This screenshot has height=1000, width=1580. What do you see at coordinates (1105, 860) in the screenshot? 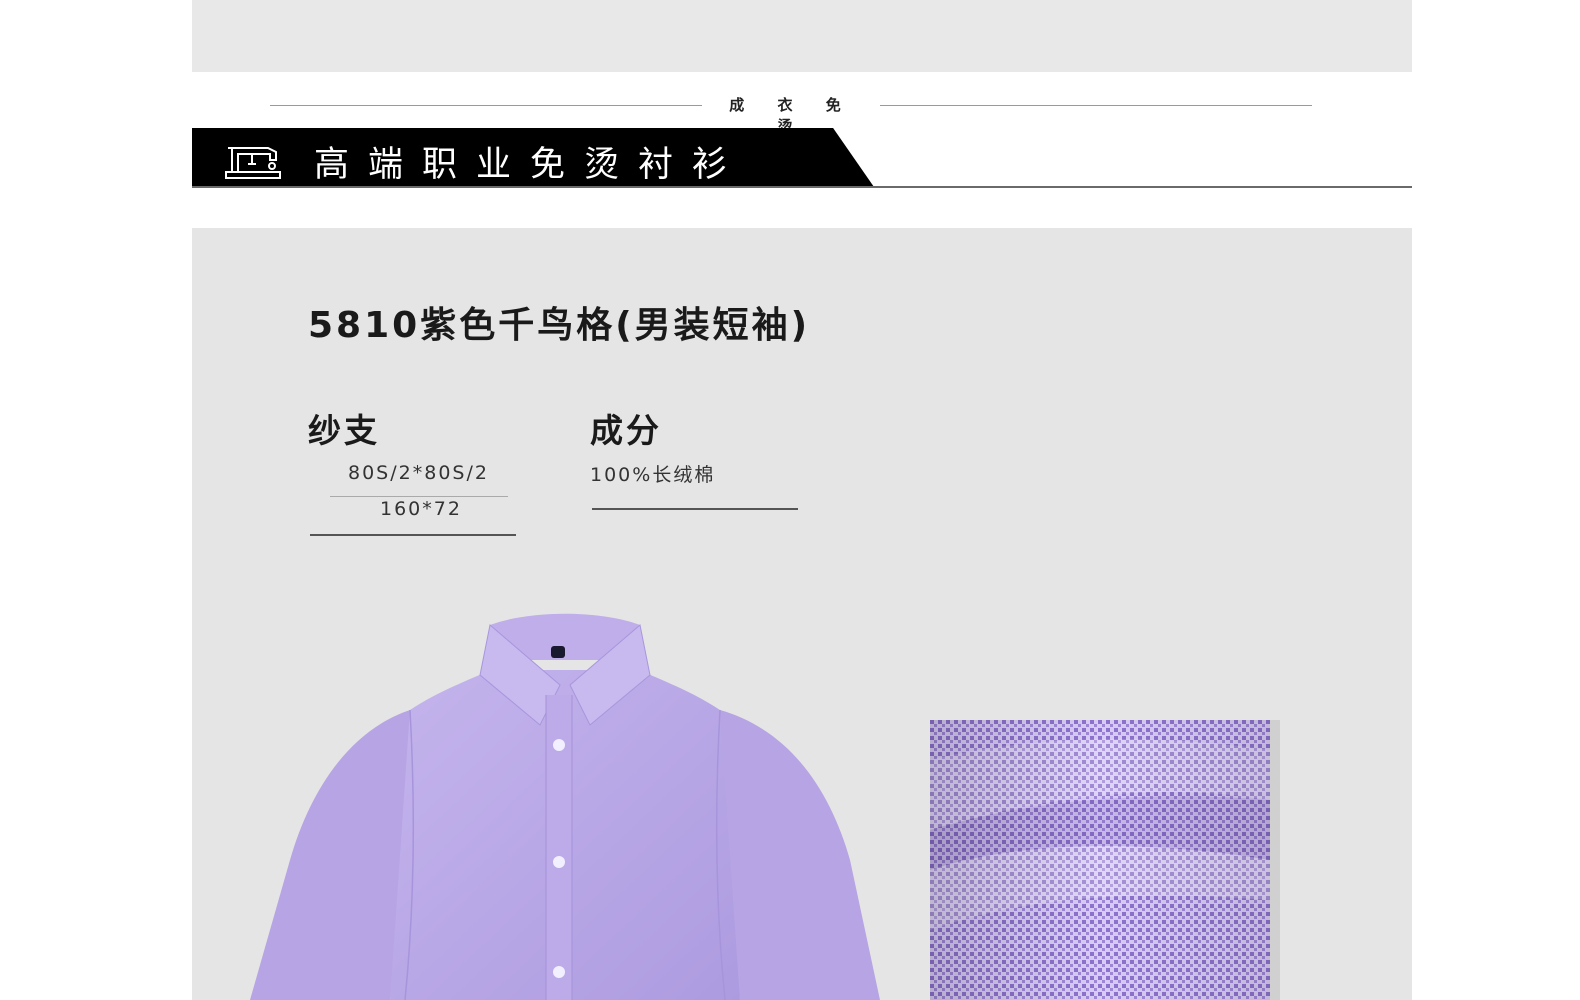
I see `fabric-swatch-image` at bounding box center [1105, 860].